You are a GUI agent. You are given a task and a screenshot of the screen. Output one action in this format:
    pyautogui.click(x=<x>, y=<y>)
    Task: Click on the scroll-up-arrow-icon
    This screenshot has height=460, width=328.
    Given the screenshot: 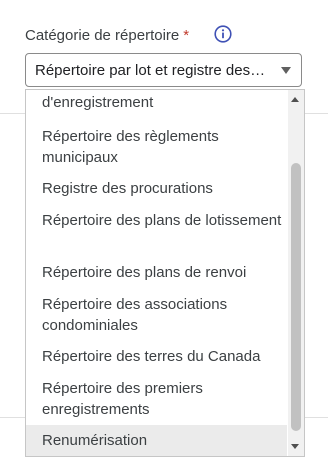 What is the action you would take?
    pyautogui.click(x=295, y=99)
    